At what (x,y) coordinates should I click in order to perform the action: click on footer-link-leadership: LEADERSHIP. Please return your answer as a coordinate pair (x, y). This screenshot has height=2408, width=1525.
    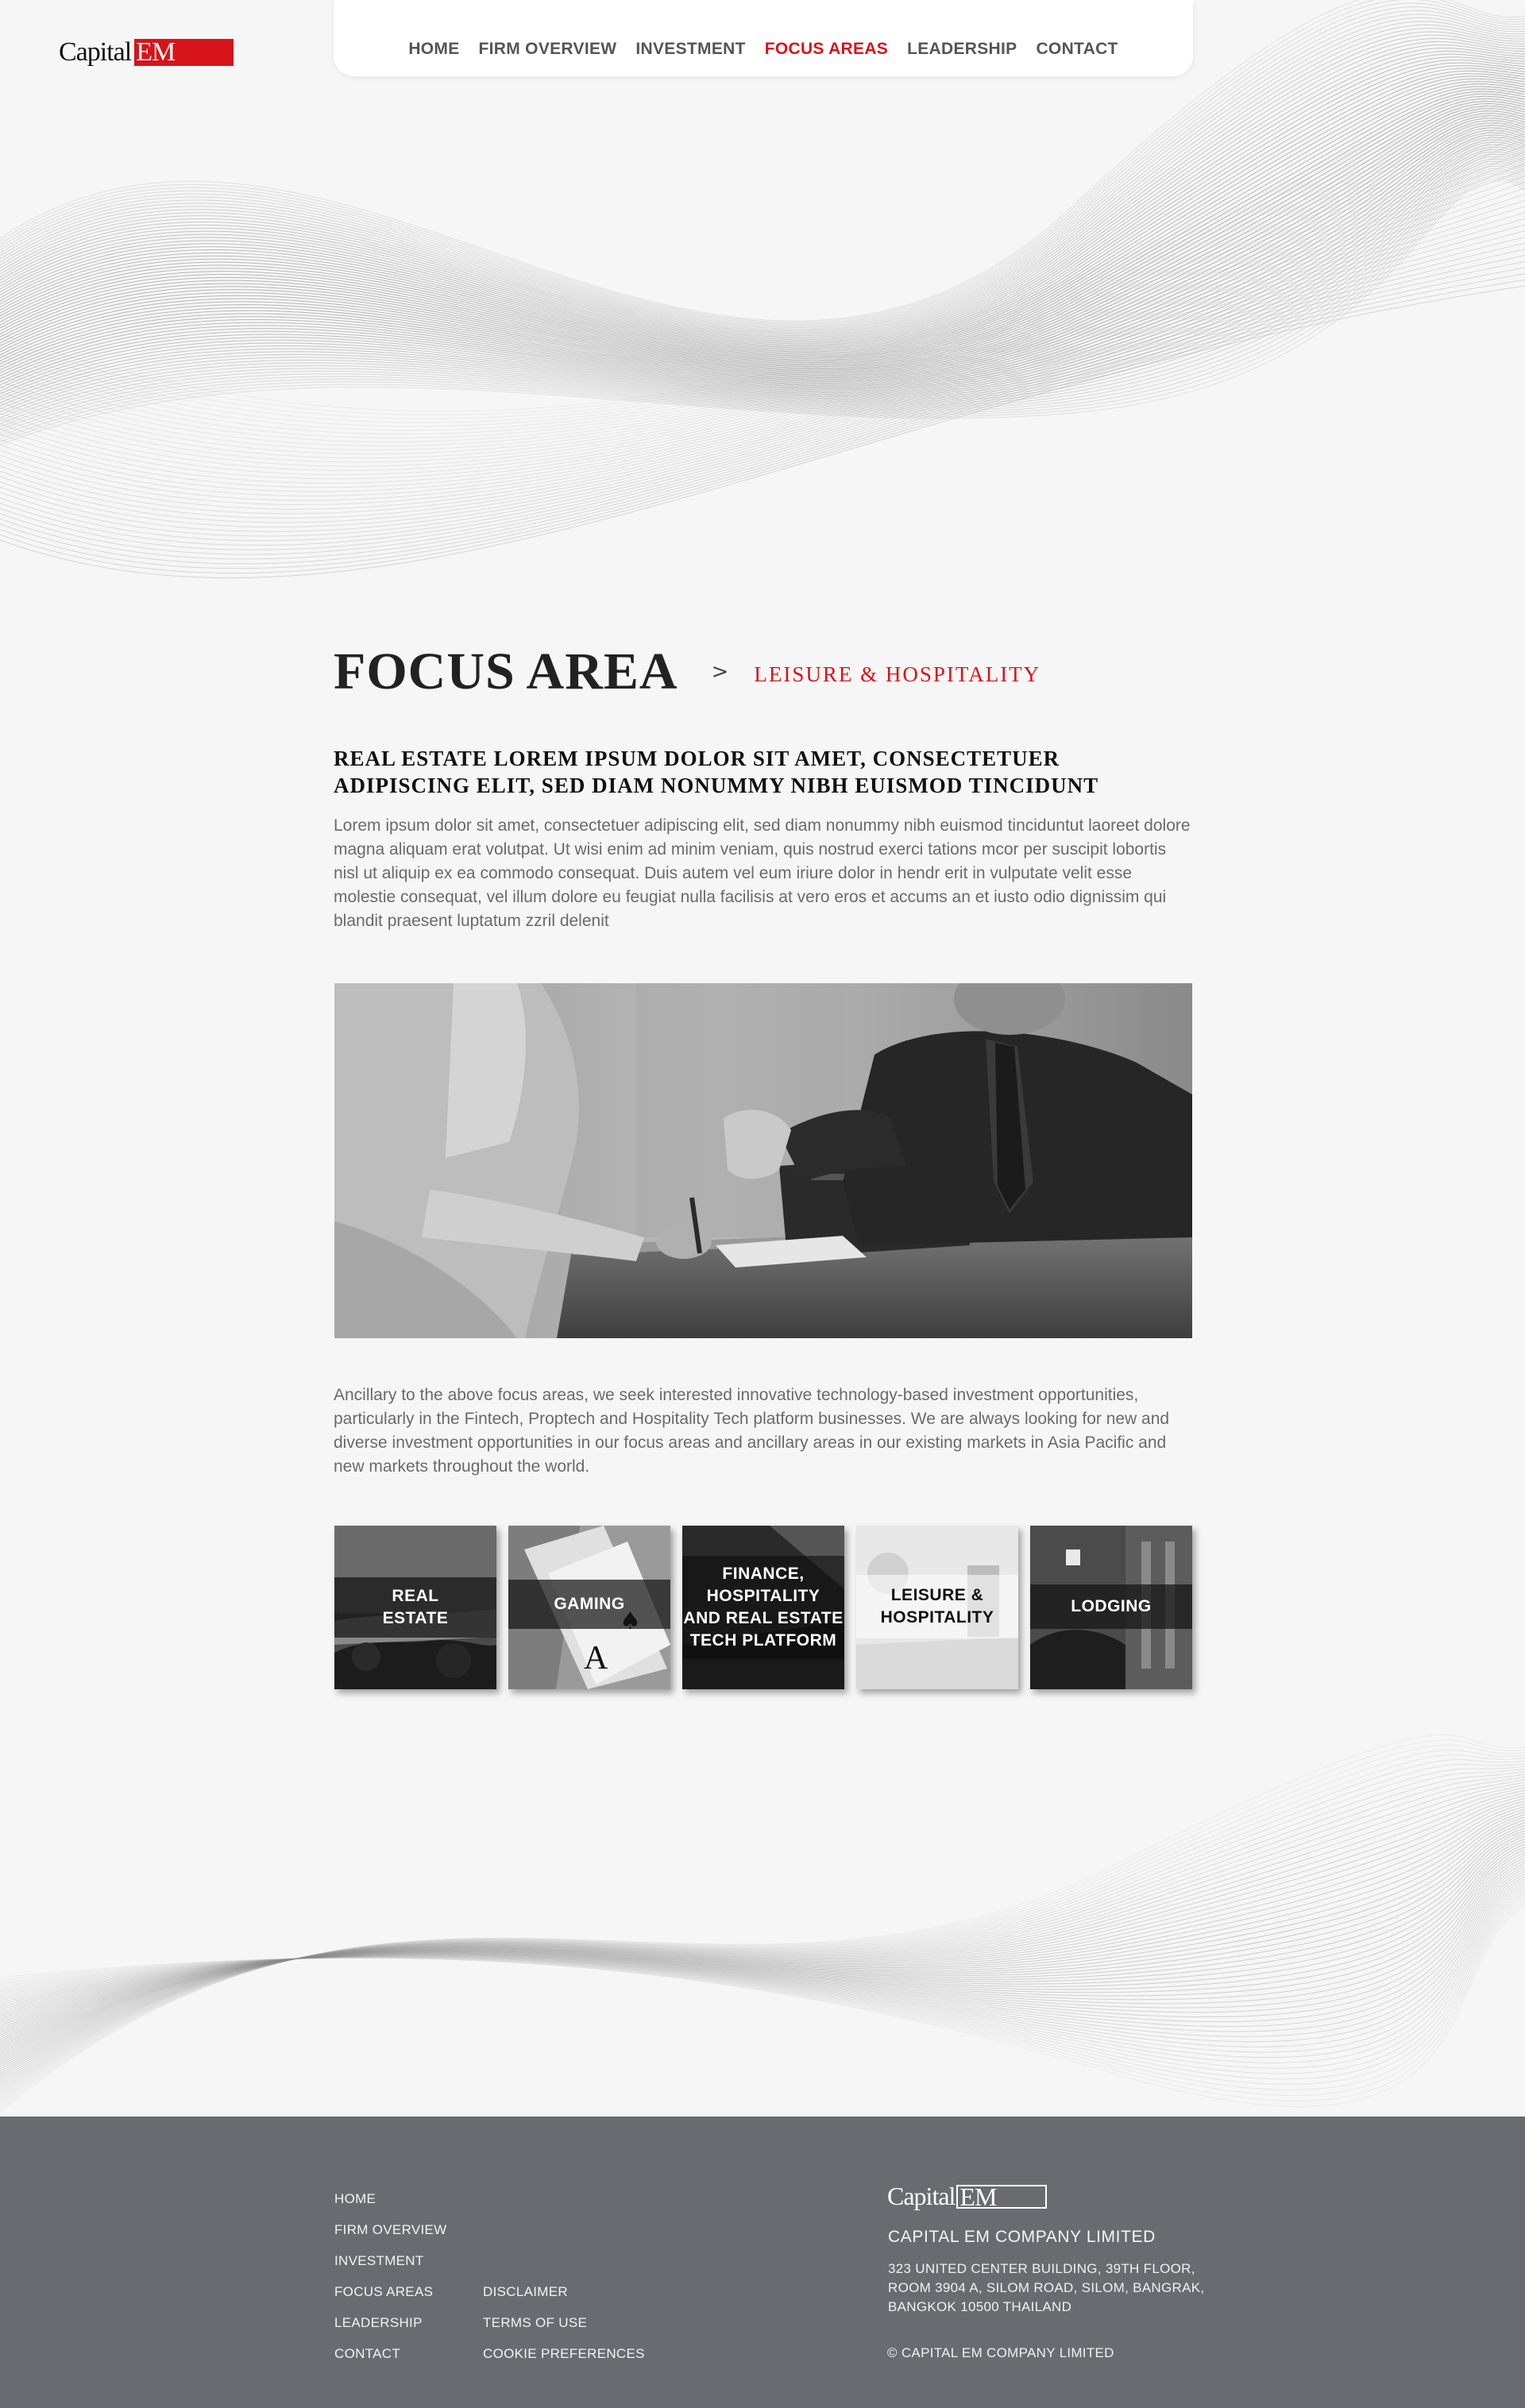
    Looking at the image, I should click on (379, 2323).